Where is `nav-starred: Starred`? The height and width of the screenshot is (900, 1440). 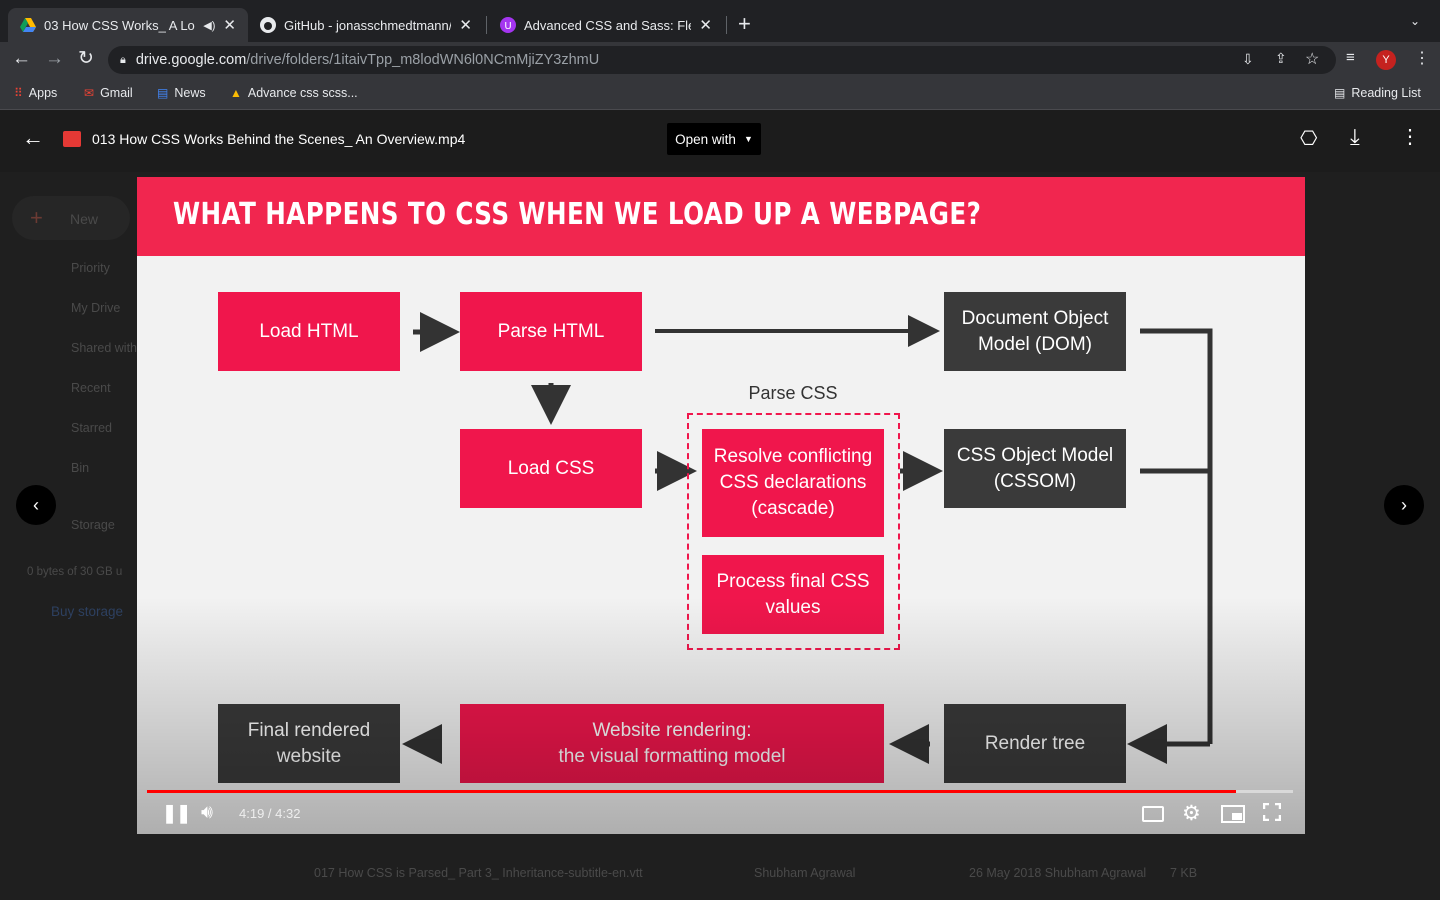 nav-starred: Starred is located at coordinates (91, 428).